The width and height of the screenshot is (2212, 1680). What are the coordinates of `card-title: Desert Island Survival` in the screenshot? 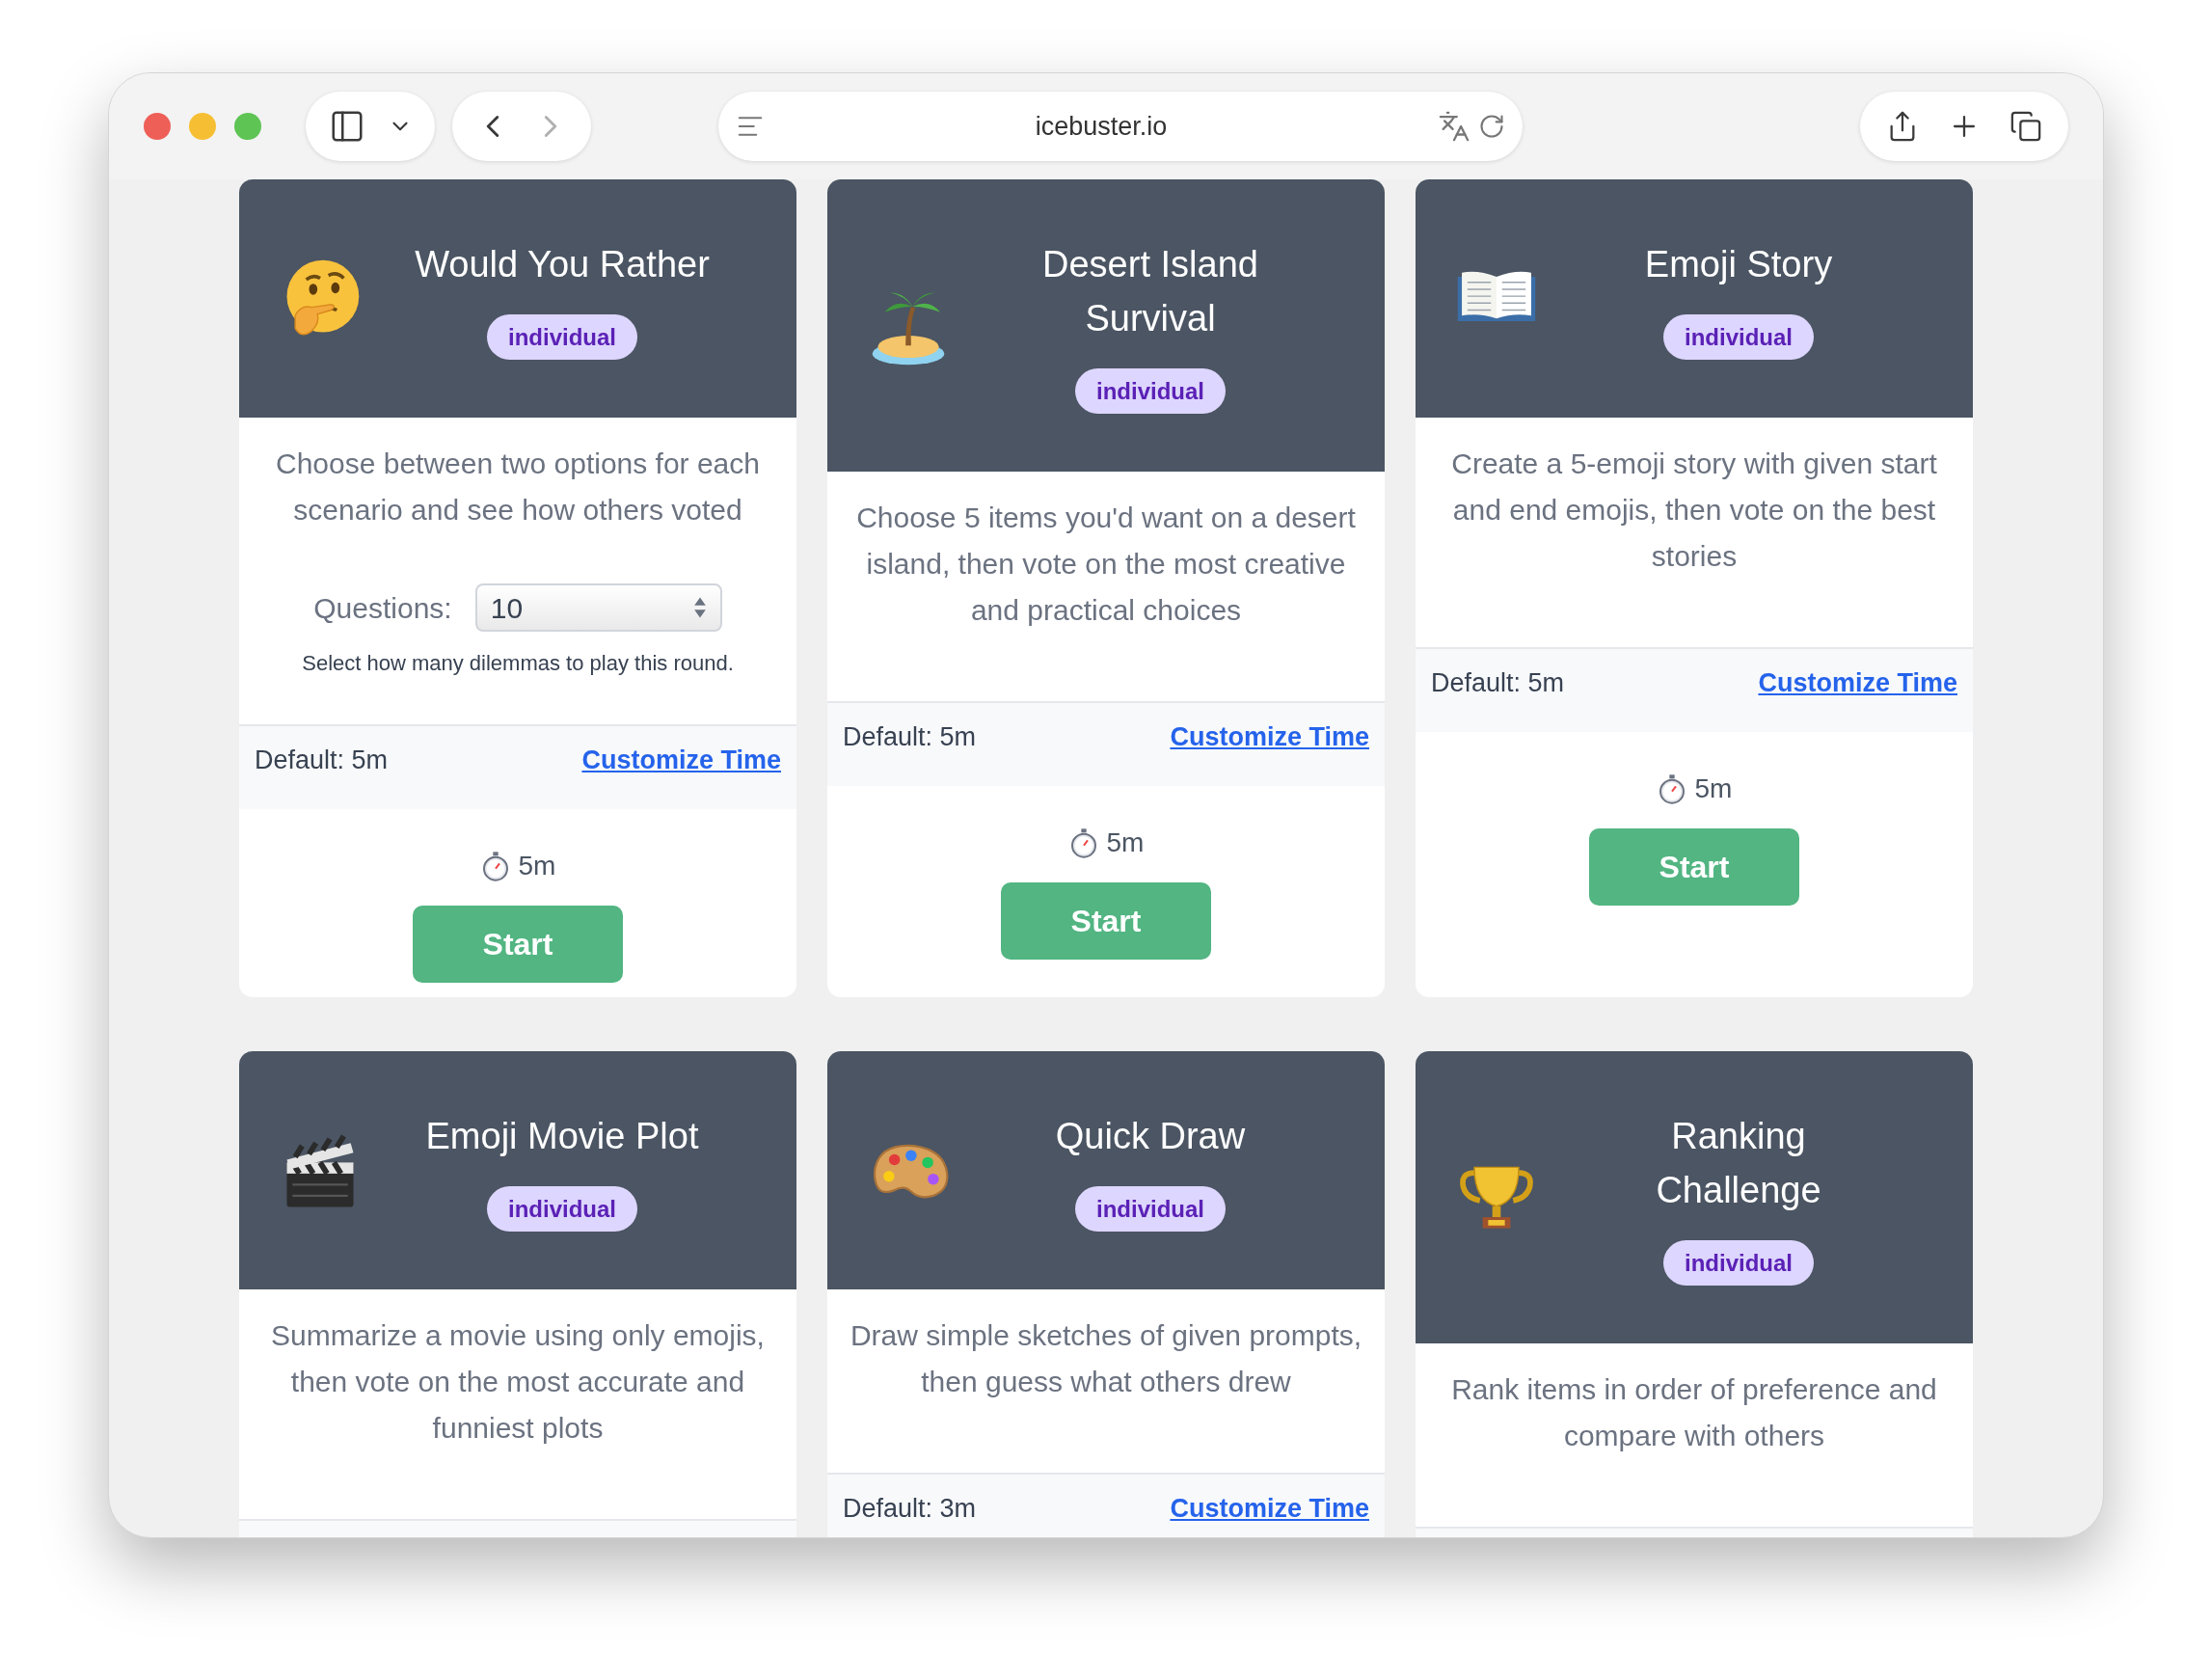 It's located at (1150, 291).